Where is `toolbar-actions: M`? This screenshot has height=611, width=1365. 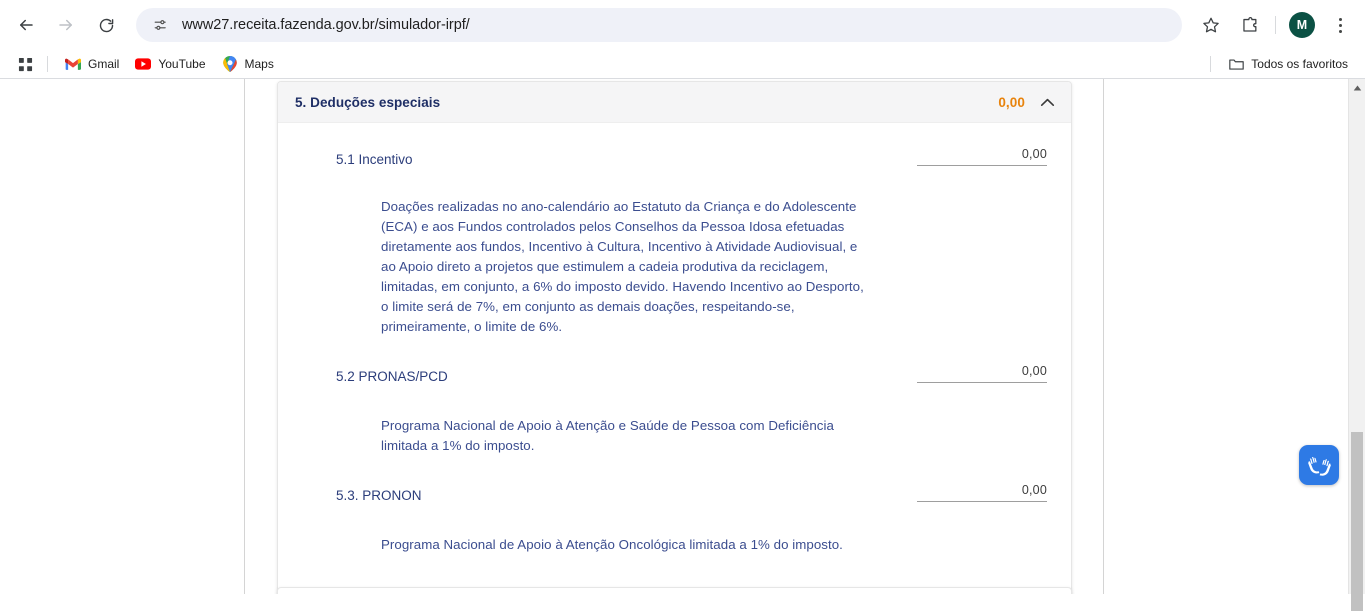 toolbar-actions: M is located at coordinates (1278, 25).